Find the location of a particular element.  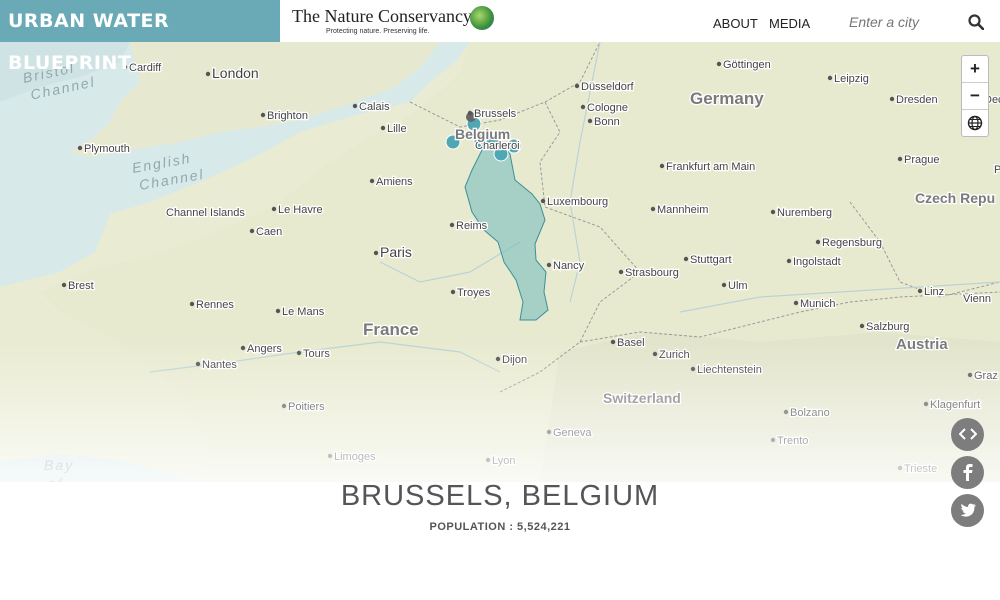

city-label: Le Mans is located at coordinates (303, 312).